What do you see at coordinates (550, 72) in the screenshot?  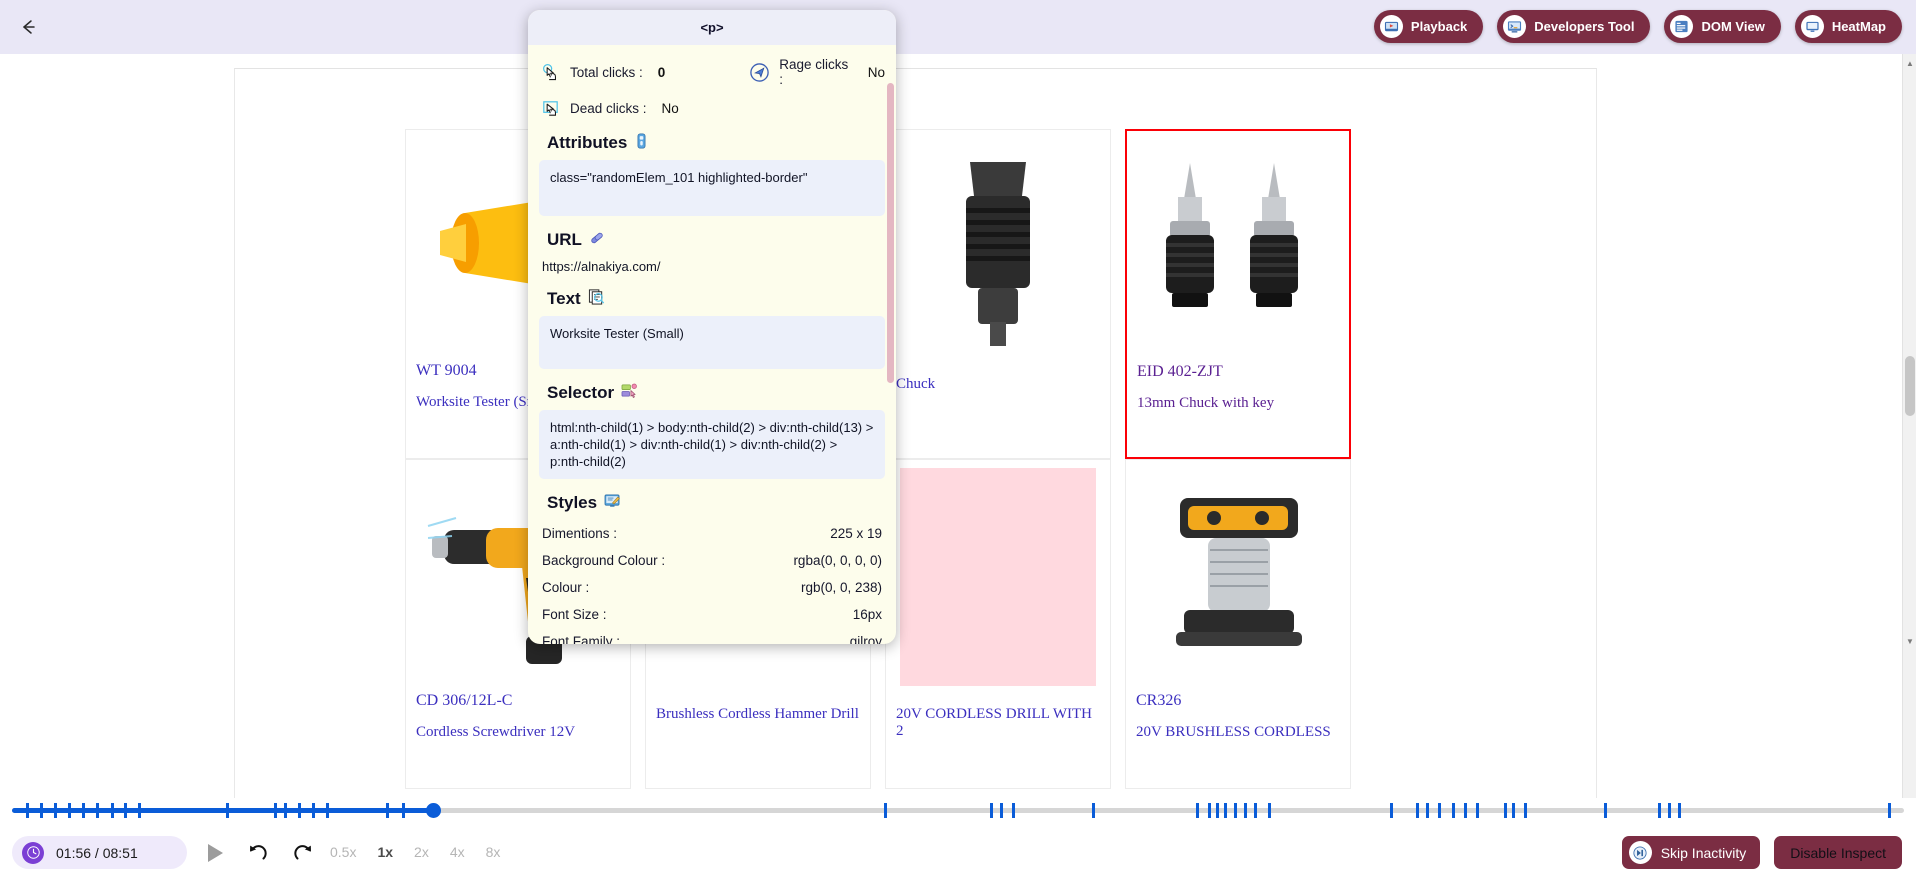 I see `pointer-click-icon` at bounding box center [550, 72].